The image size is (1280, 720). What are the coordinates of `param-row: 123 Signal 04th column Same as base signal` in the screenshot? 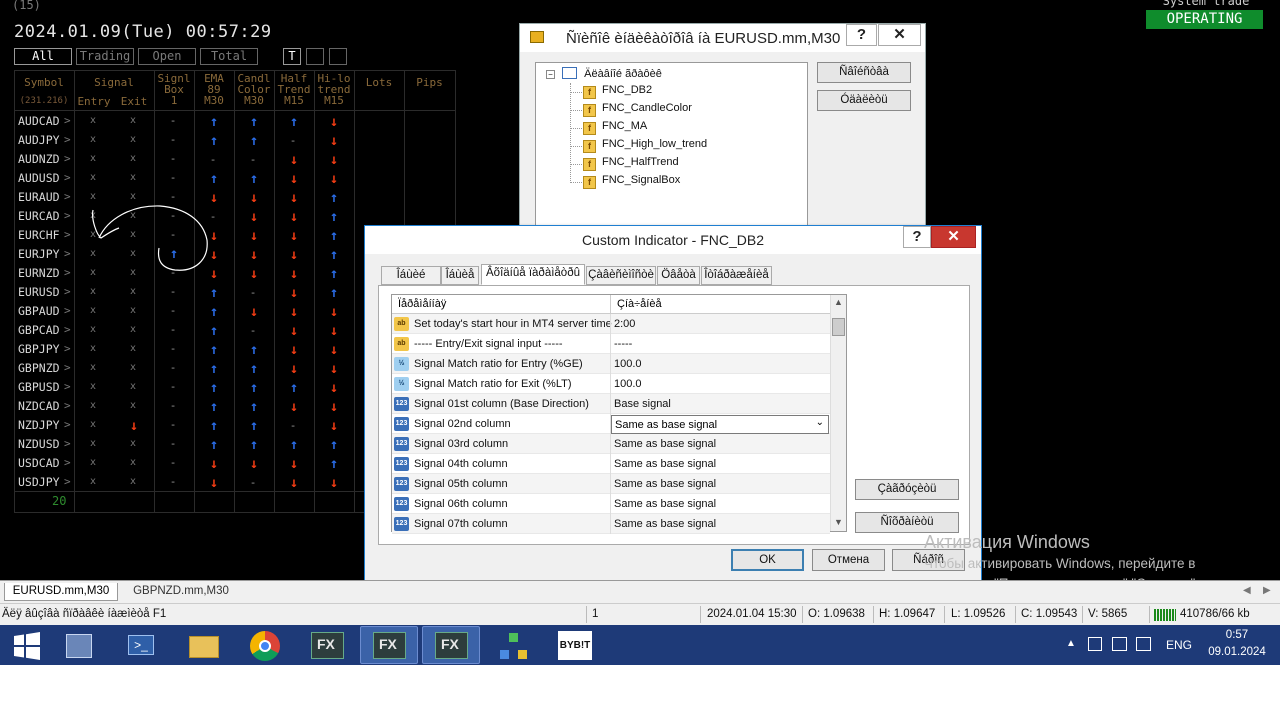 It's located at (611, 464).